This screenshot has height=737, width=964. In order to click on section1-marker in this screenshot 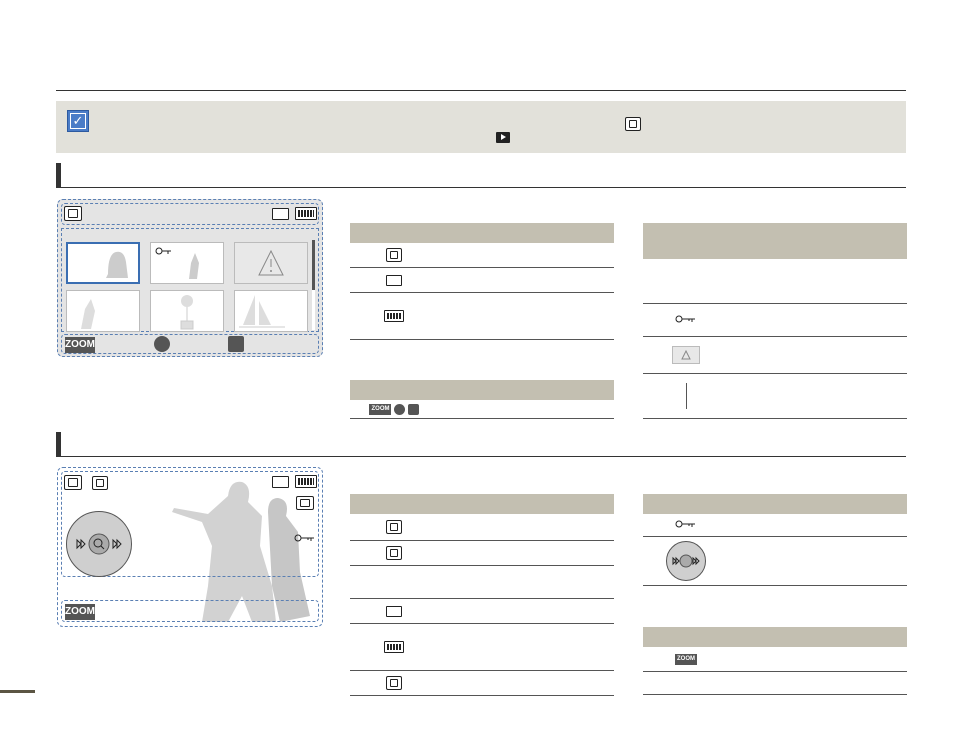, I will do `click(58, 175)`.